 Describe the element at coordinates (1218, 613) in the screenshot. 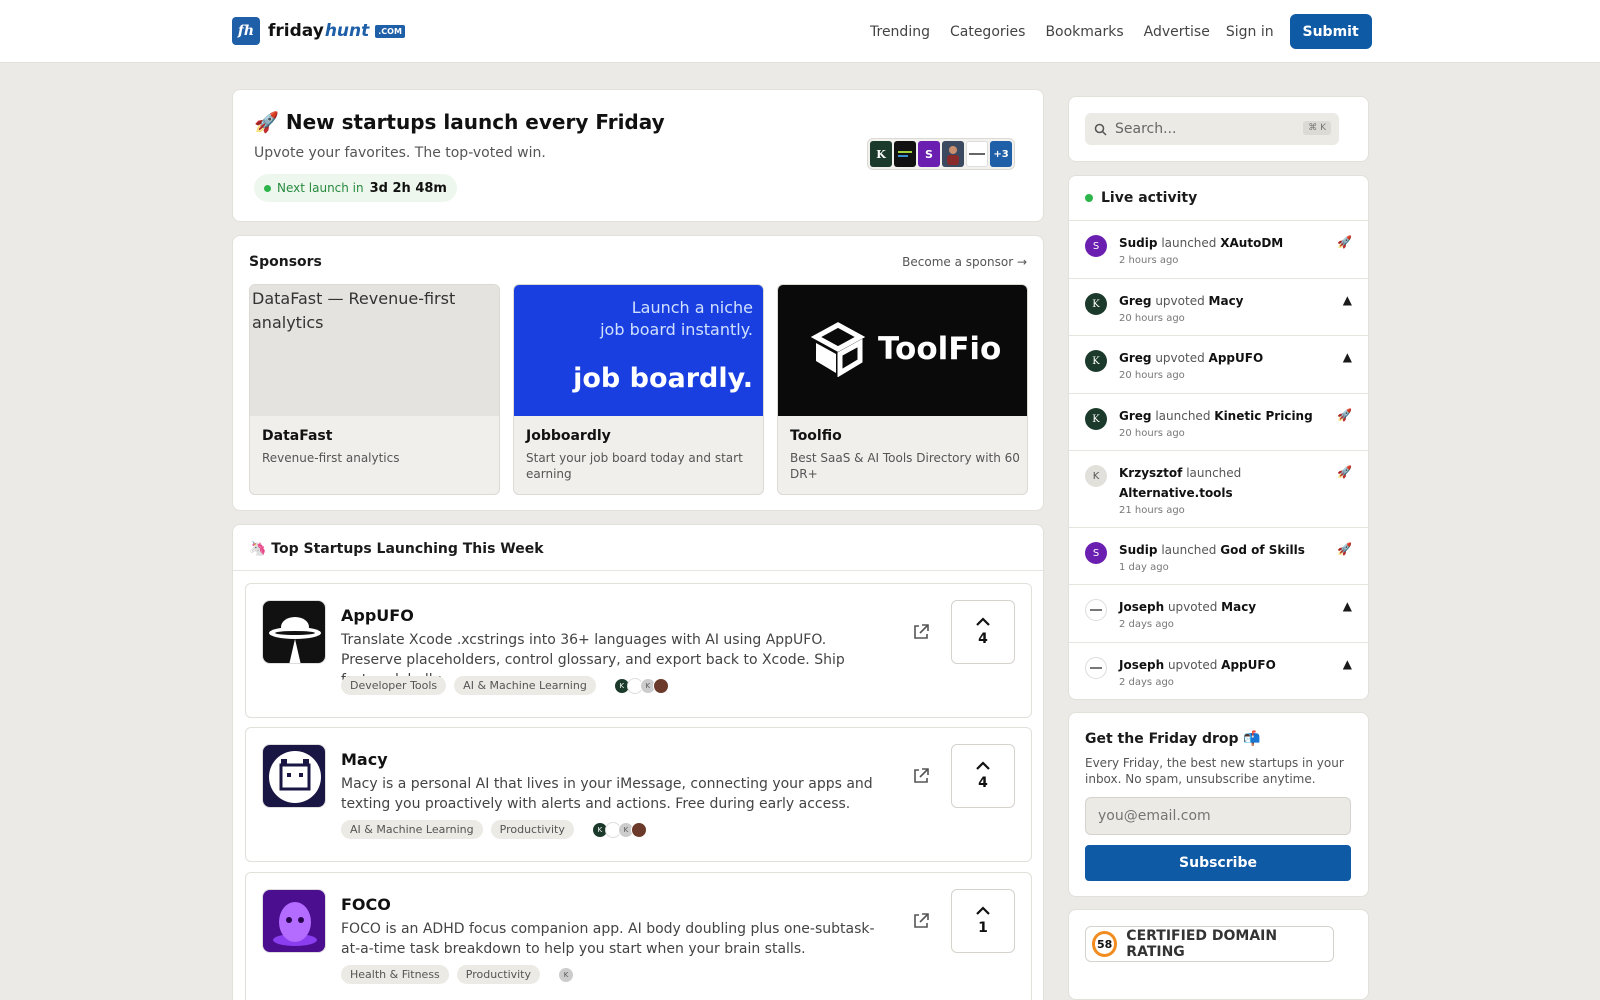

I see `activity-row: Joseph upvoted Macy 2 days ago ▲` at that location.